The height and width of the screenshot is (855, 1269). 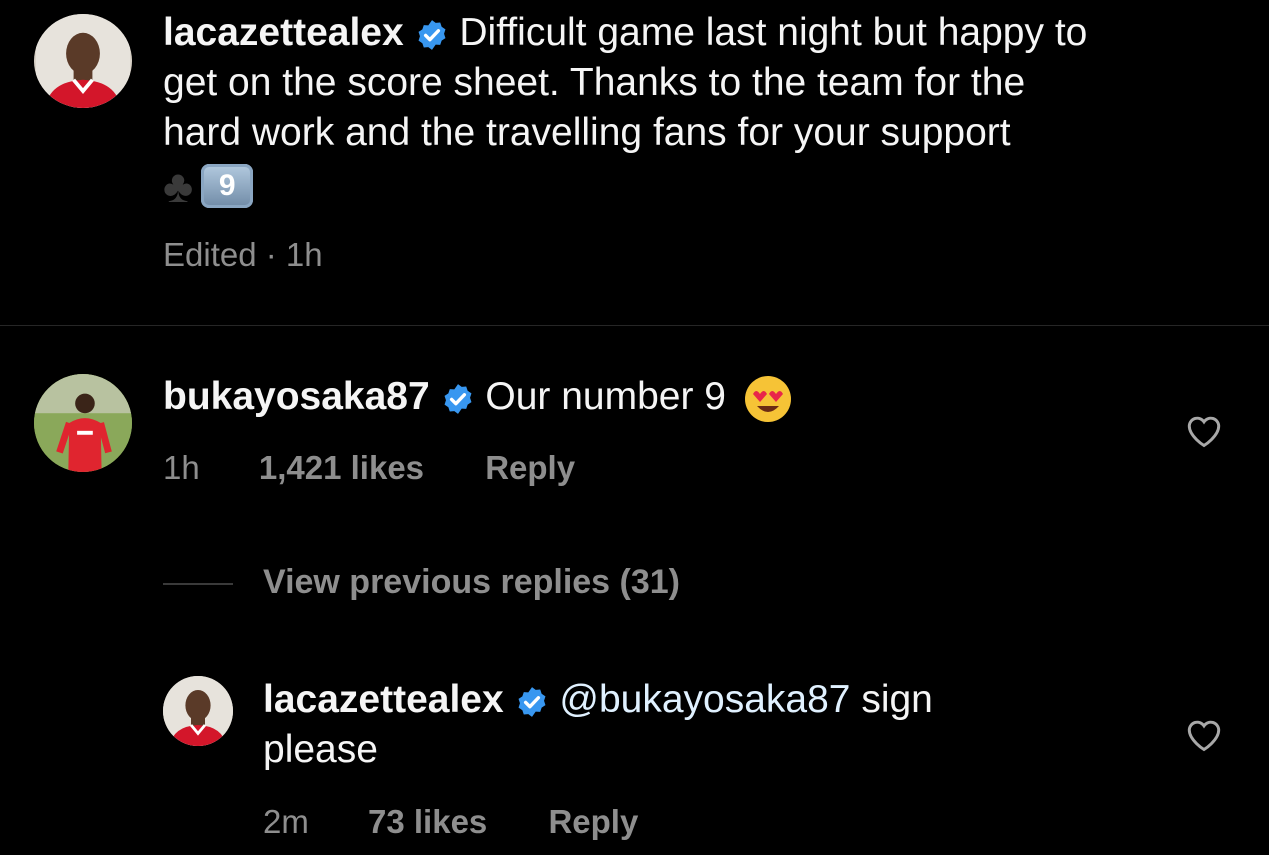 I want to click on divider, so click(x=634, y=325).